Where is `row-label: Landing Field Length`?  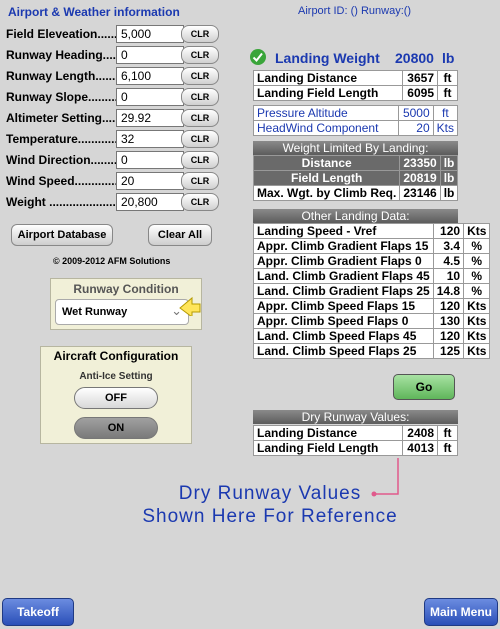
row-label: Landing Field Length is located at coordinates (328, 448).